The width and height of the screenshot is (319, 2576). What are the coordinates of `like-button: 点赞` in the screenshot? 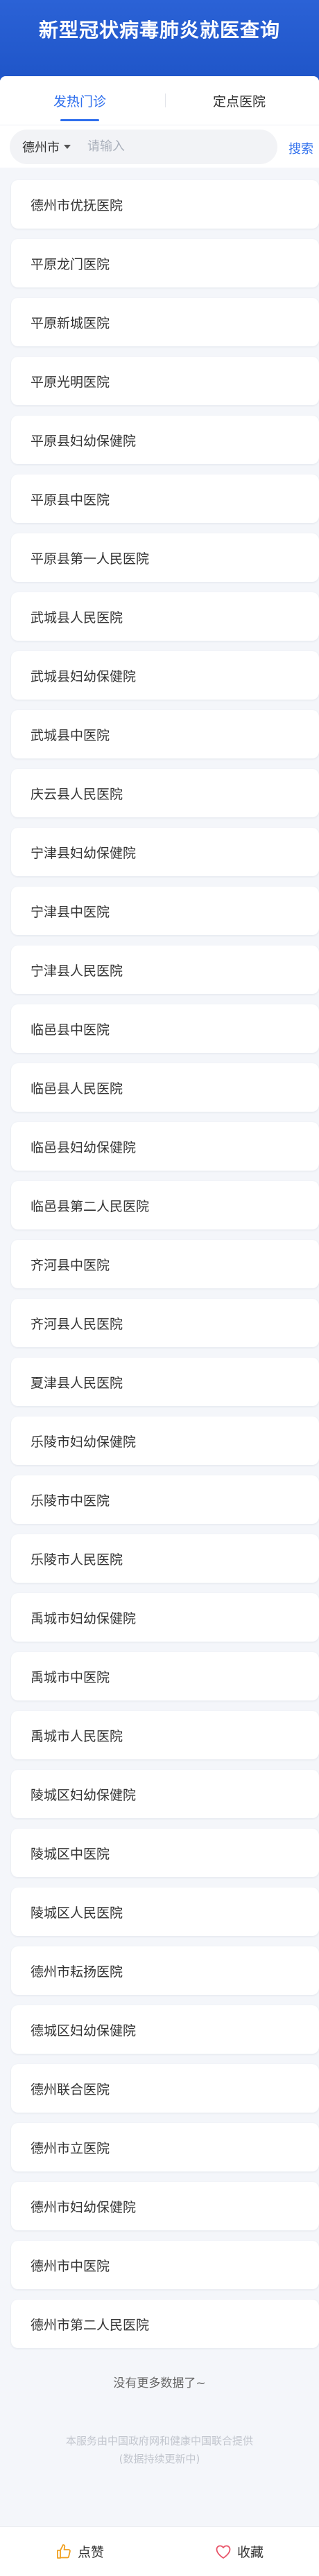 It's located at (80, 2551).